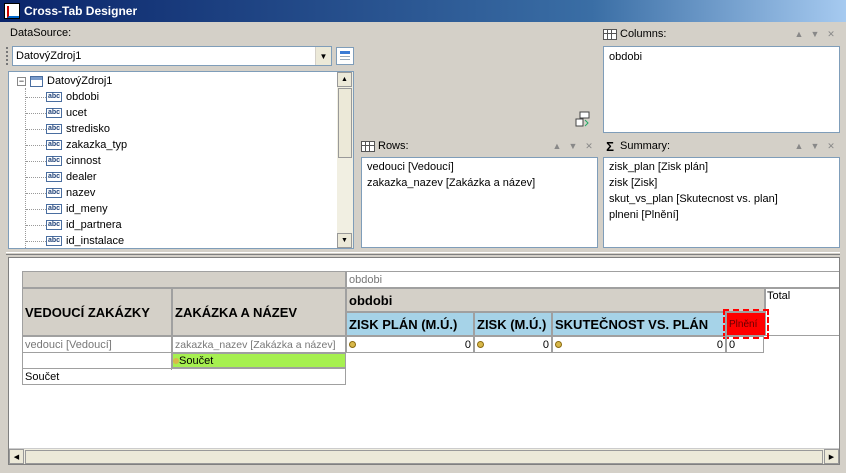 This screenshot has height=473, width=846. What do you see at coordinates (721, 183) in the screenshot?
I see `summary-item: zisk [Zisk]` at bounding box center [721, 183].